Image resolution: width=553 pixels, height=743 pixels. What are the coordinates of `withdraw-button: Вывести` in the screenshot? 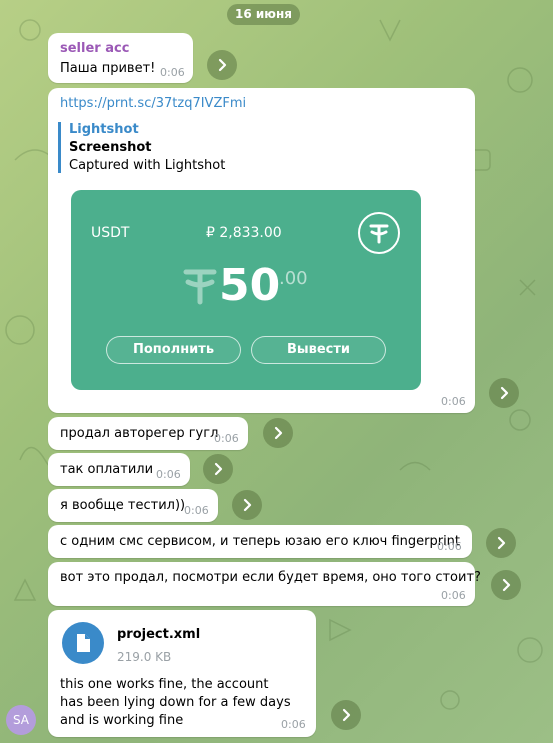 It's located at (318, 350).